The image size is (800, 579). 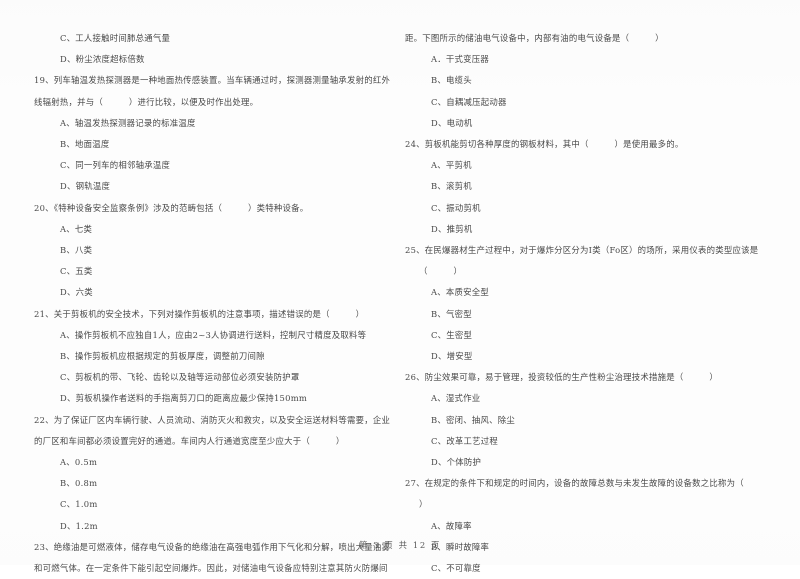 I want to click on question-option: D、电动机, so click(x=452, y=122).